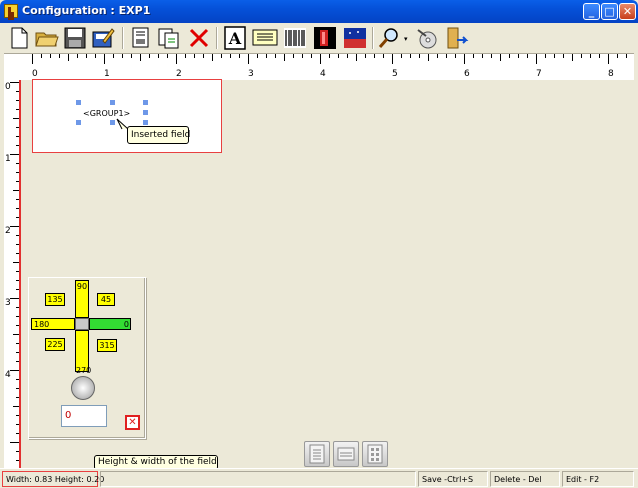  Describe the element at coordinates (453, 479) in the screenshot. I see `status-save: Save -Ctrl+S` at that location.